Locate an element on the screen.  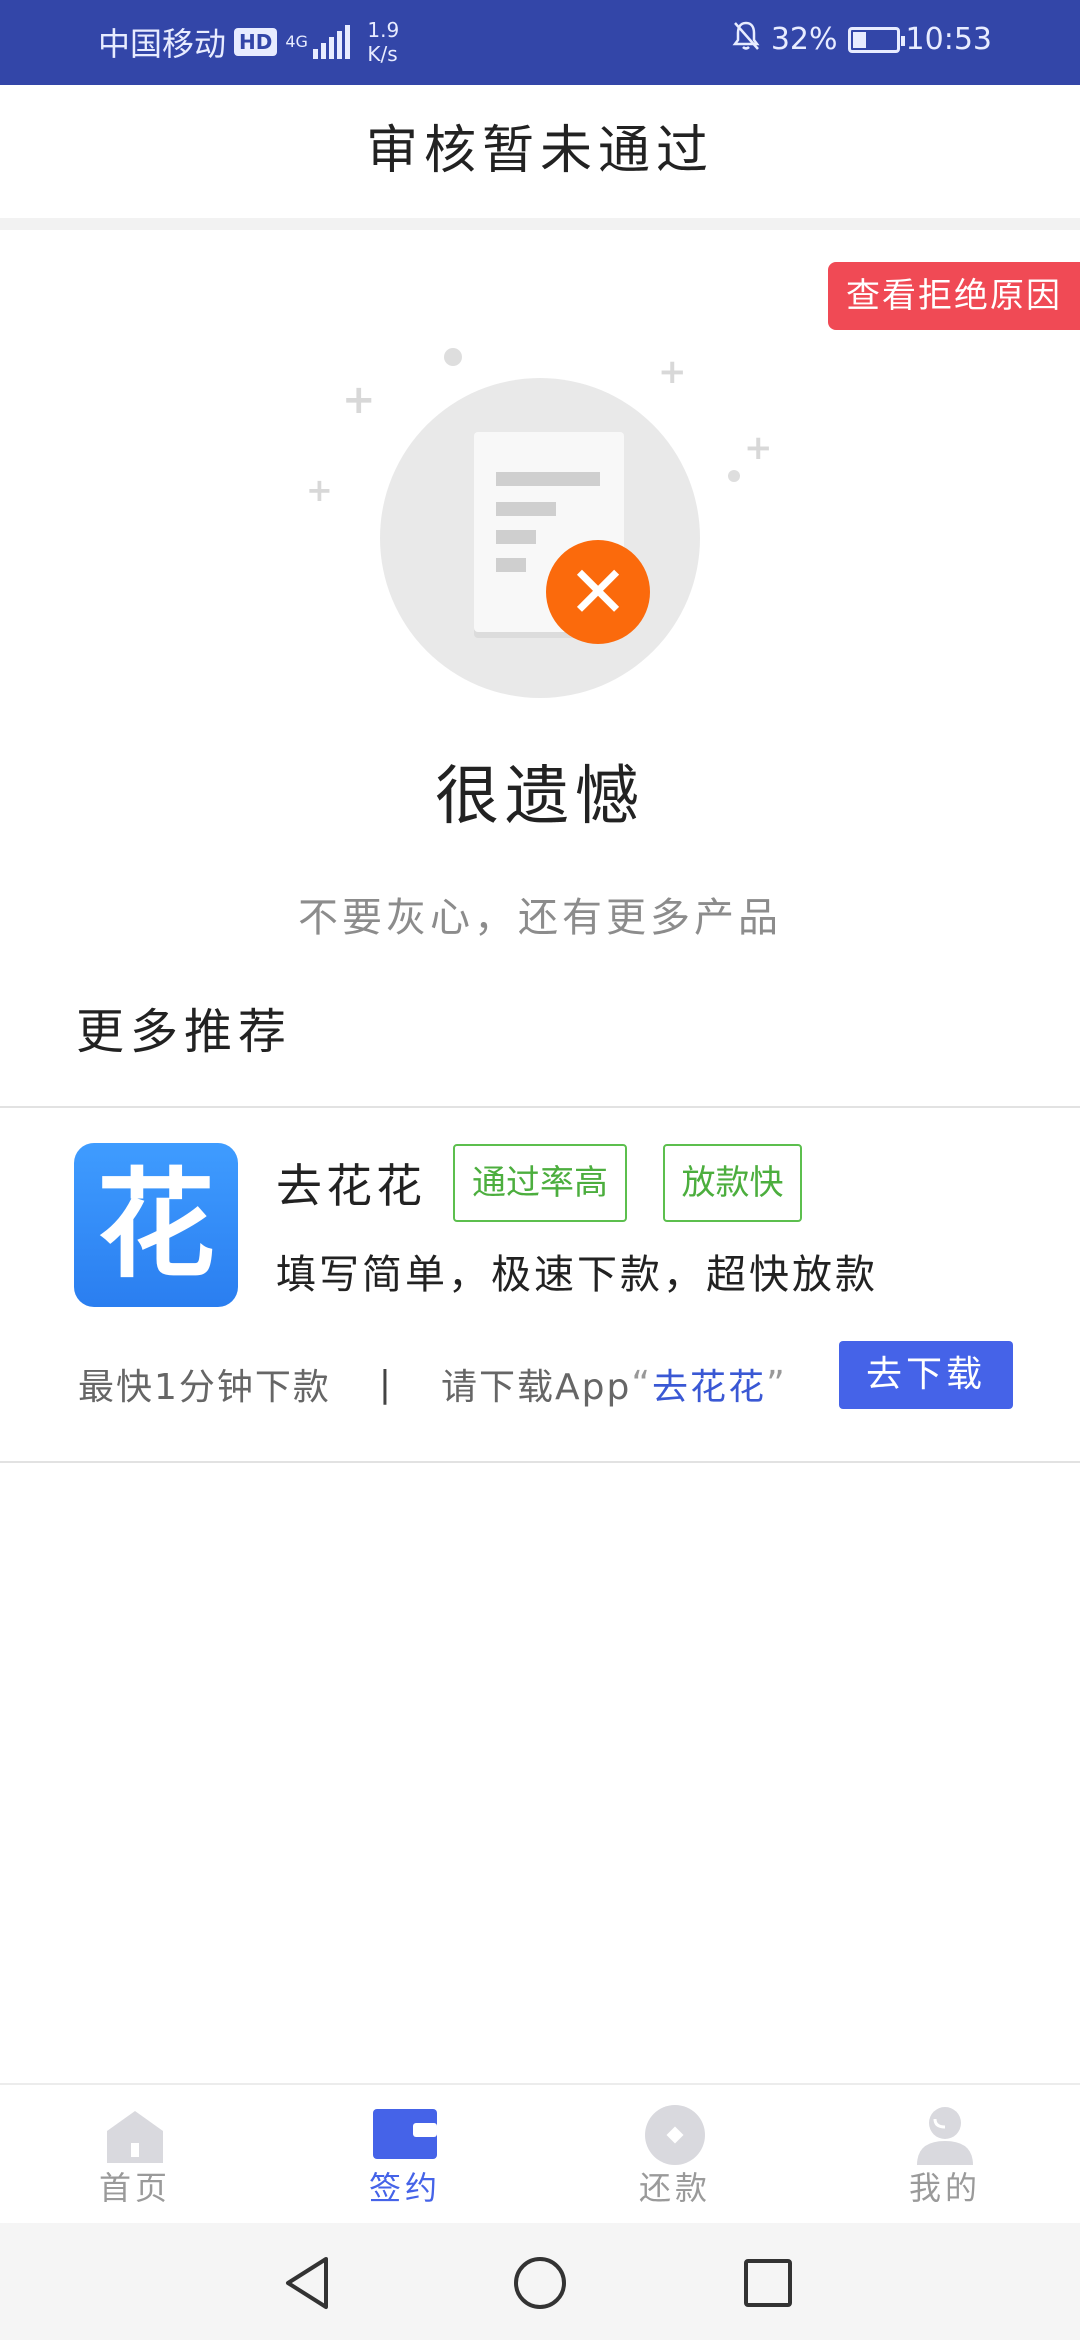
carrier-name: 中国移动 is located at coordinates (162, 44).